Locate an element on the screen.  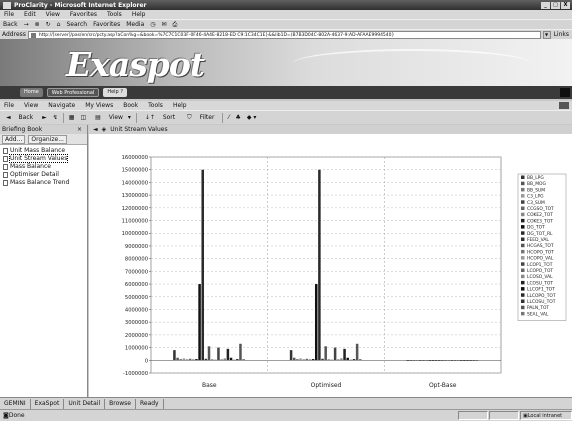
y-tick-label: 13000000 is located at coordinates (135, 196).